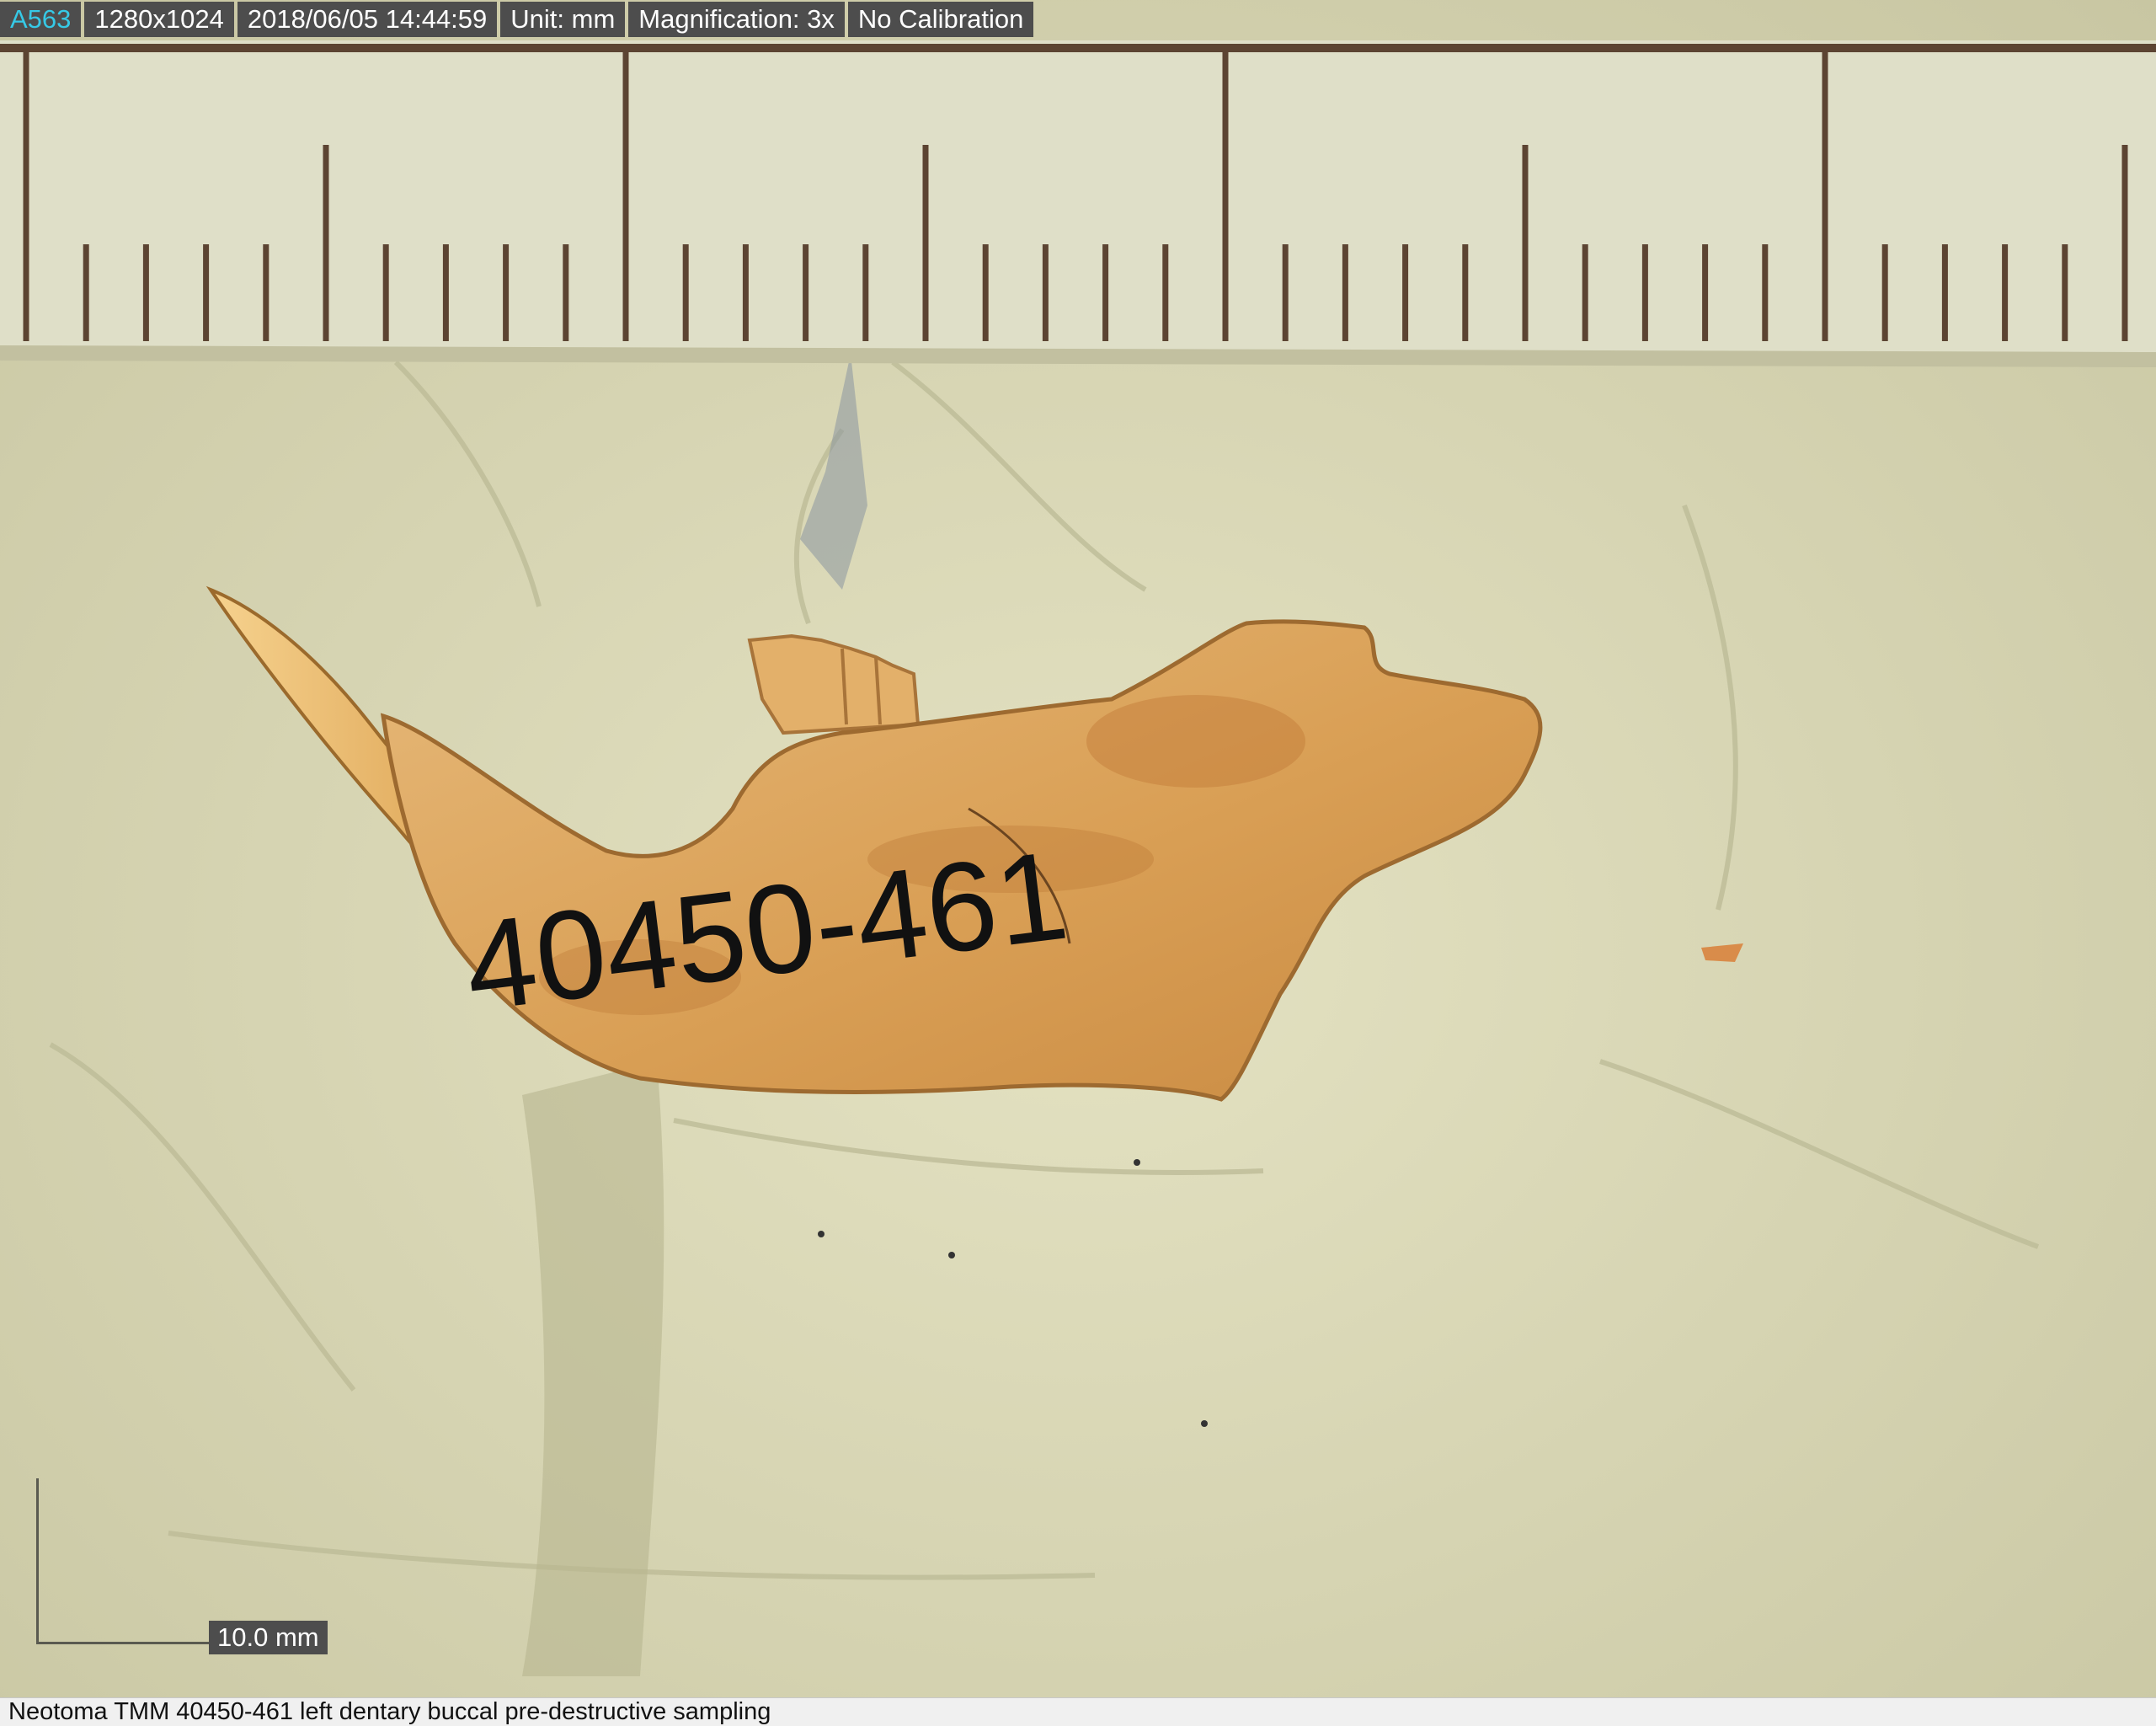  What do you see at coordinates (736, 19) in the screenshot?
I see `magnification-readout: Magnification: 3x` at bounding box center [736, 19].